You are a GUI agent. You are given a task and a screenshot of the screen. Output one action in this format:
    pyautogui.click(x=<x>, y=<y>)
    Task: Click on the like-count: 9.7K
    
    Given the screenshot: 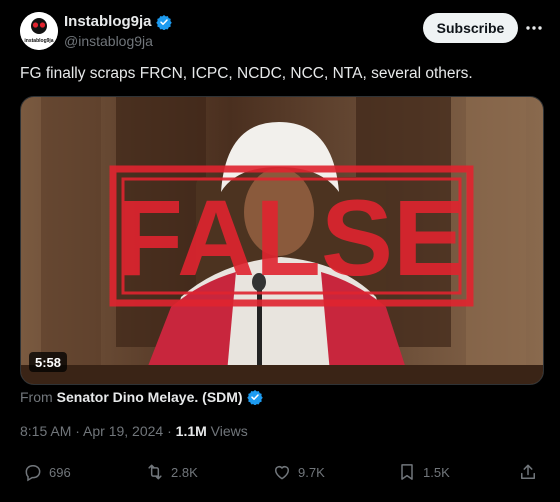 What is the action you would take?
    pyautogui.click(x=311, y=472)
    